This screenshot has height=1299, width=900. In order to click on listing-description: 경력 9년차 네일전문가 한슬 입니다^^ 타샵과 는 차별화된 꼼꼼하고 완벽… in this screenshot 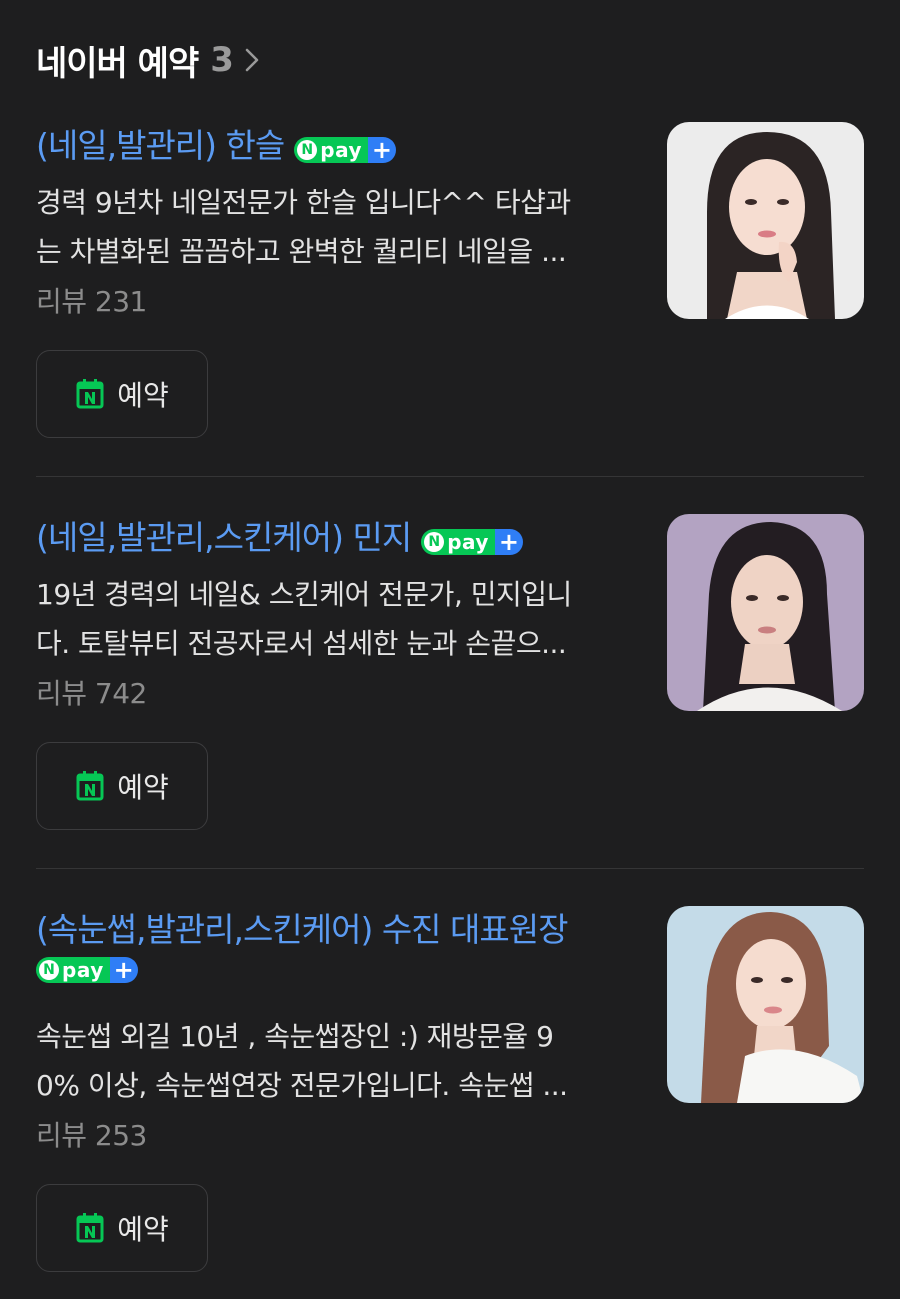, I will do `click(303, 227)`.